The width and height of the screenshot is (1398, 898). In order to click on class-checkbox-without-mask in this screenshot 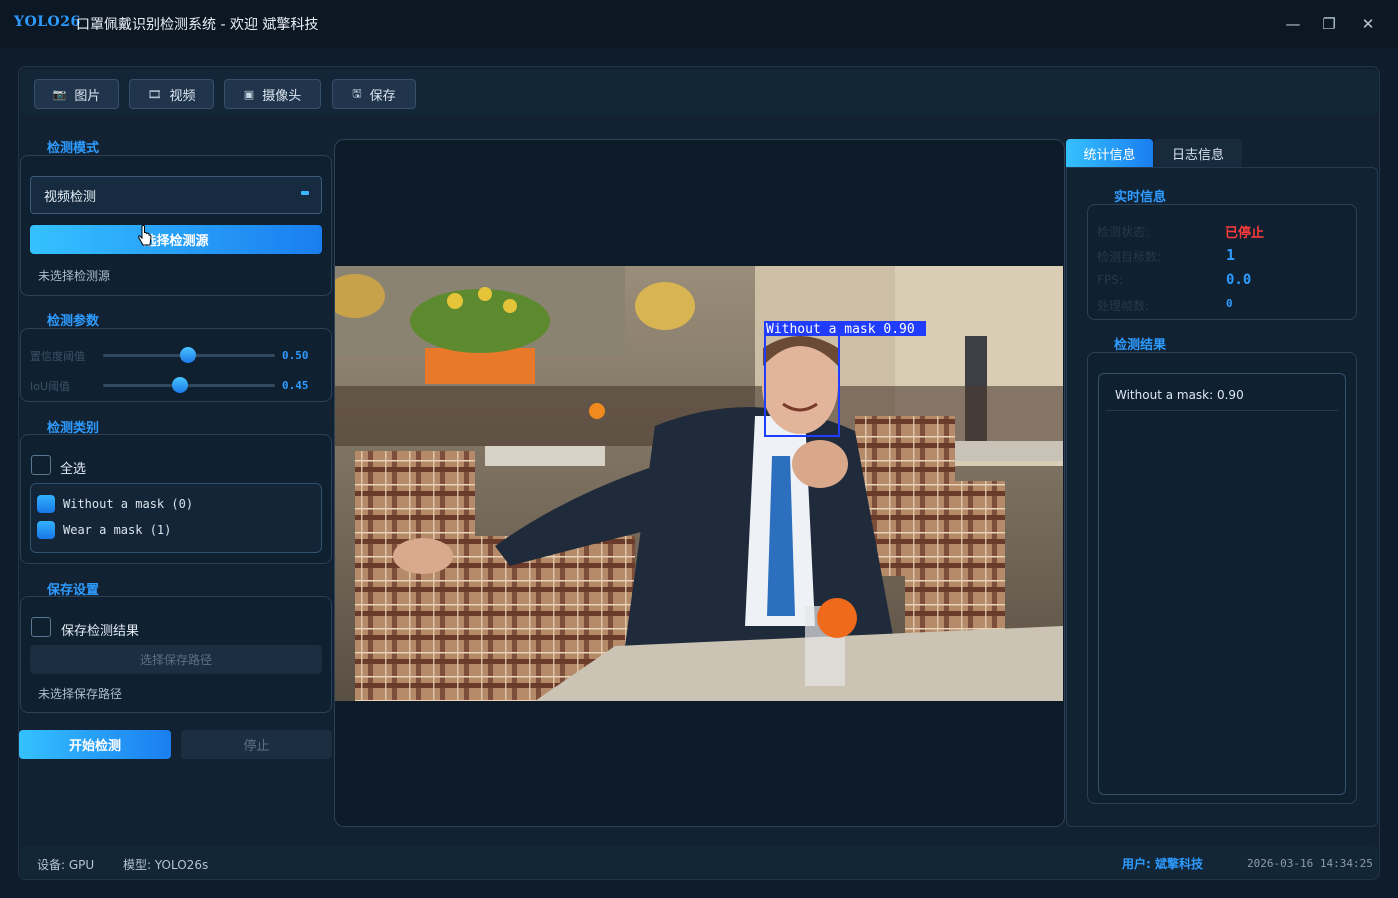, I will do `click(46, 504)`.